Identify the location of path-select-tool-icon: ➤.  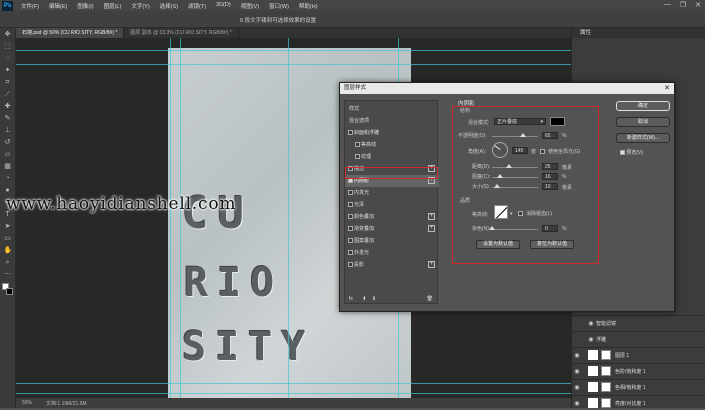
(8, 227).